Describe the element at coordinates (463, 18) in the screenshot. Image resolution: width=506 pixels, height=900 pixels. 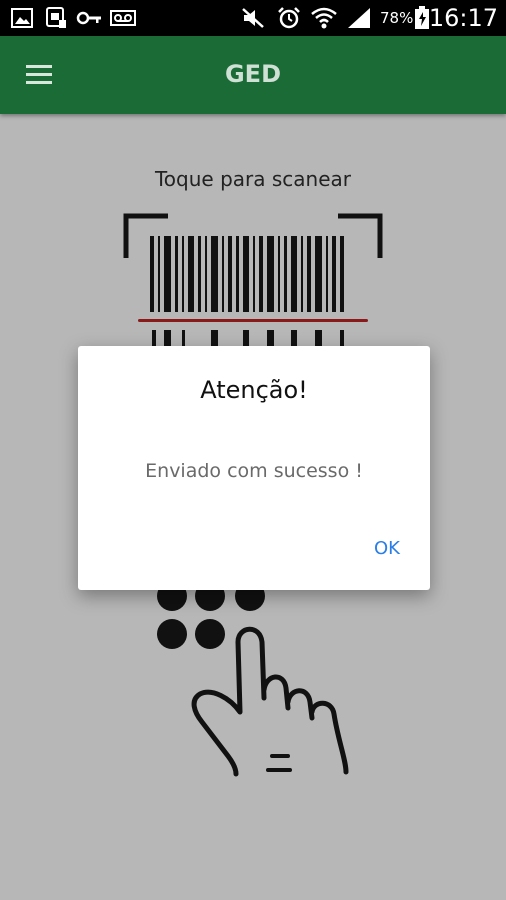
I see `status-time: 16:17` at that location.